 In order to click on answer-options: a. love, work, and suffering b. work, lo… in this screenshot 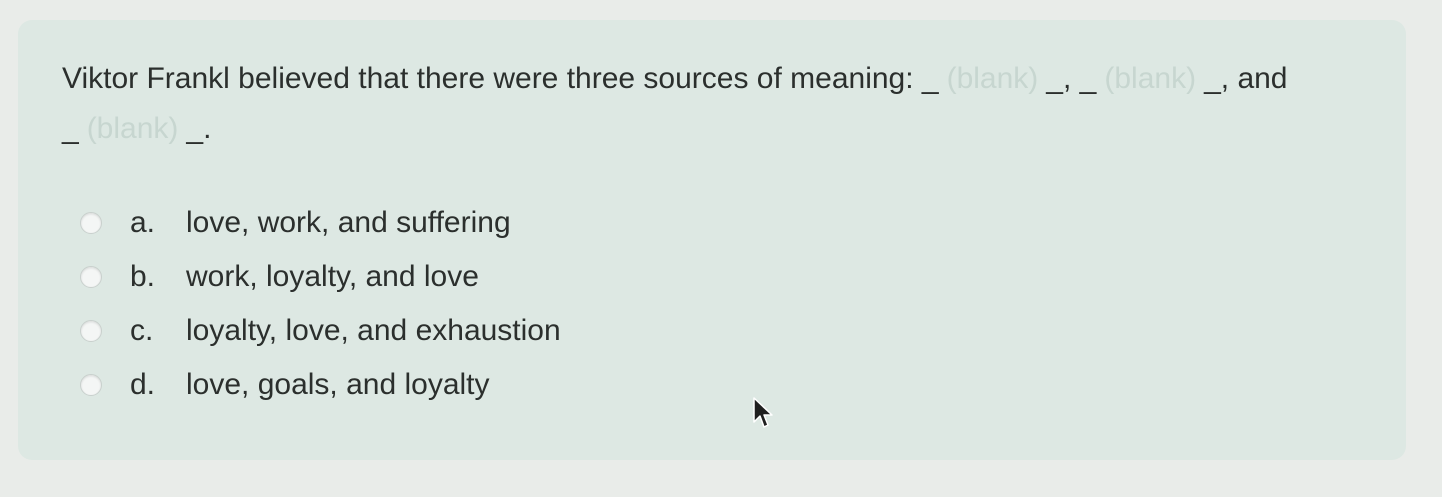, I will do `click(320, 304)`.